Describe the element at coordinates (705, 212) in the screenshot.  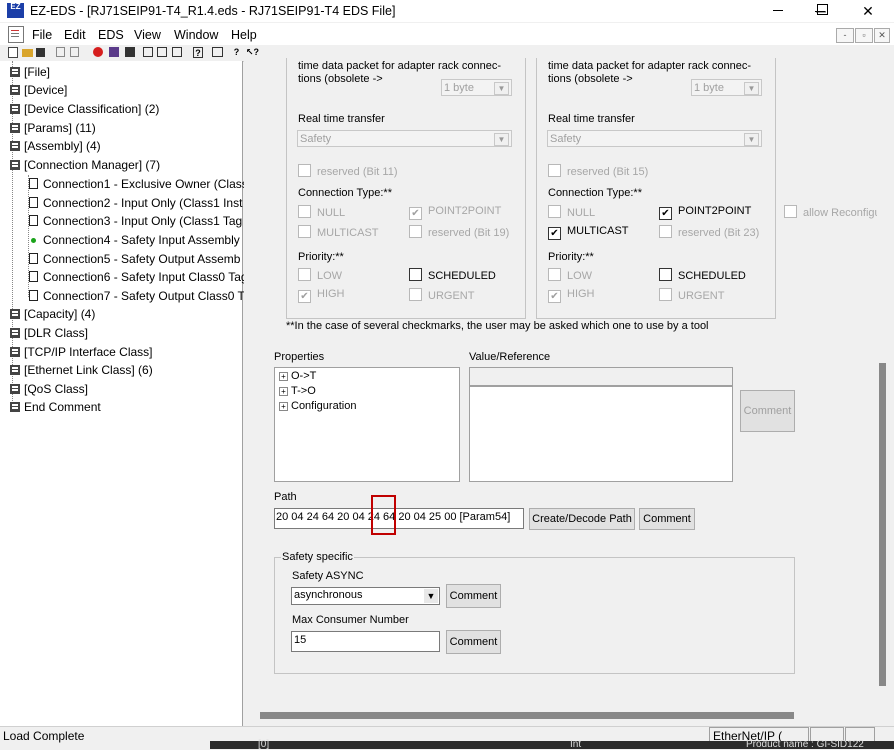
I see `p2p-checkbox-right: ✔ POINT2POINT` at that location.